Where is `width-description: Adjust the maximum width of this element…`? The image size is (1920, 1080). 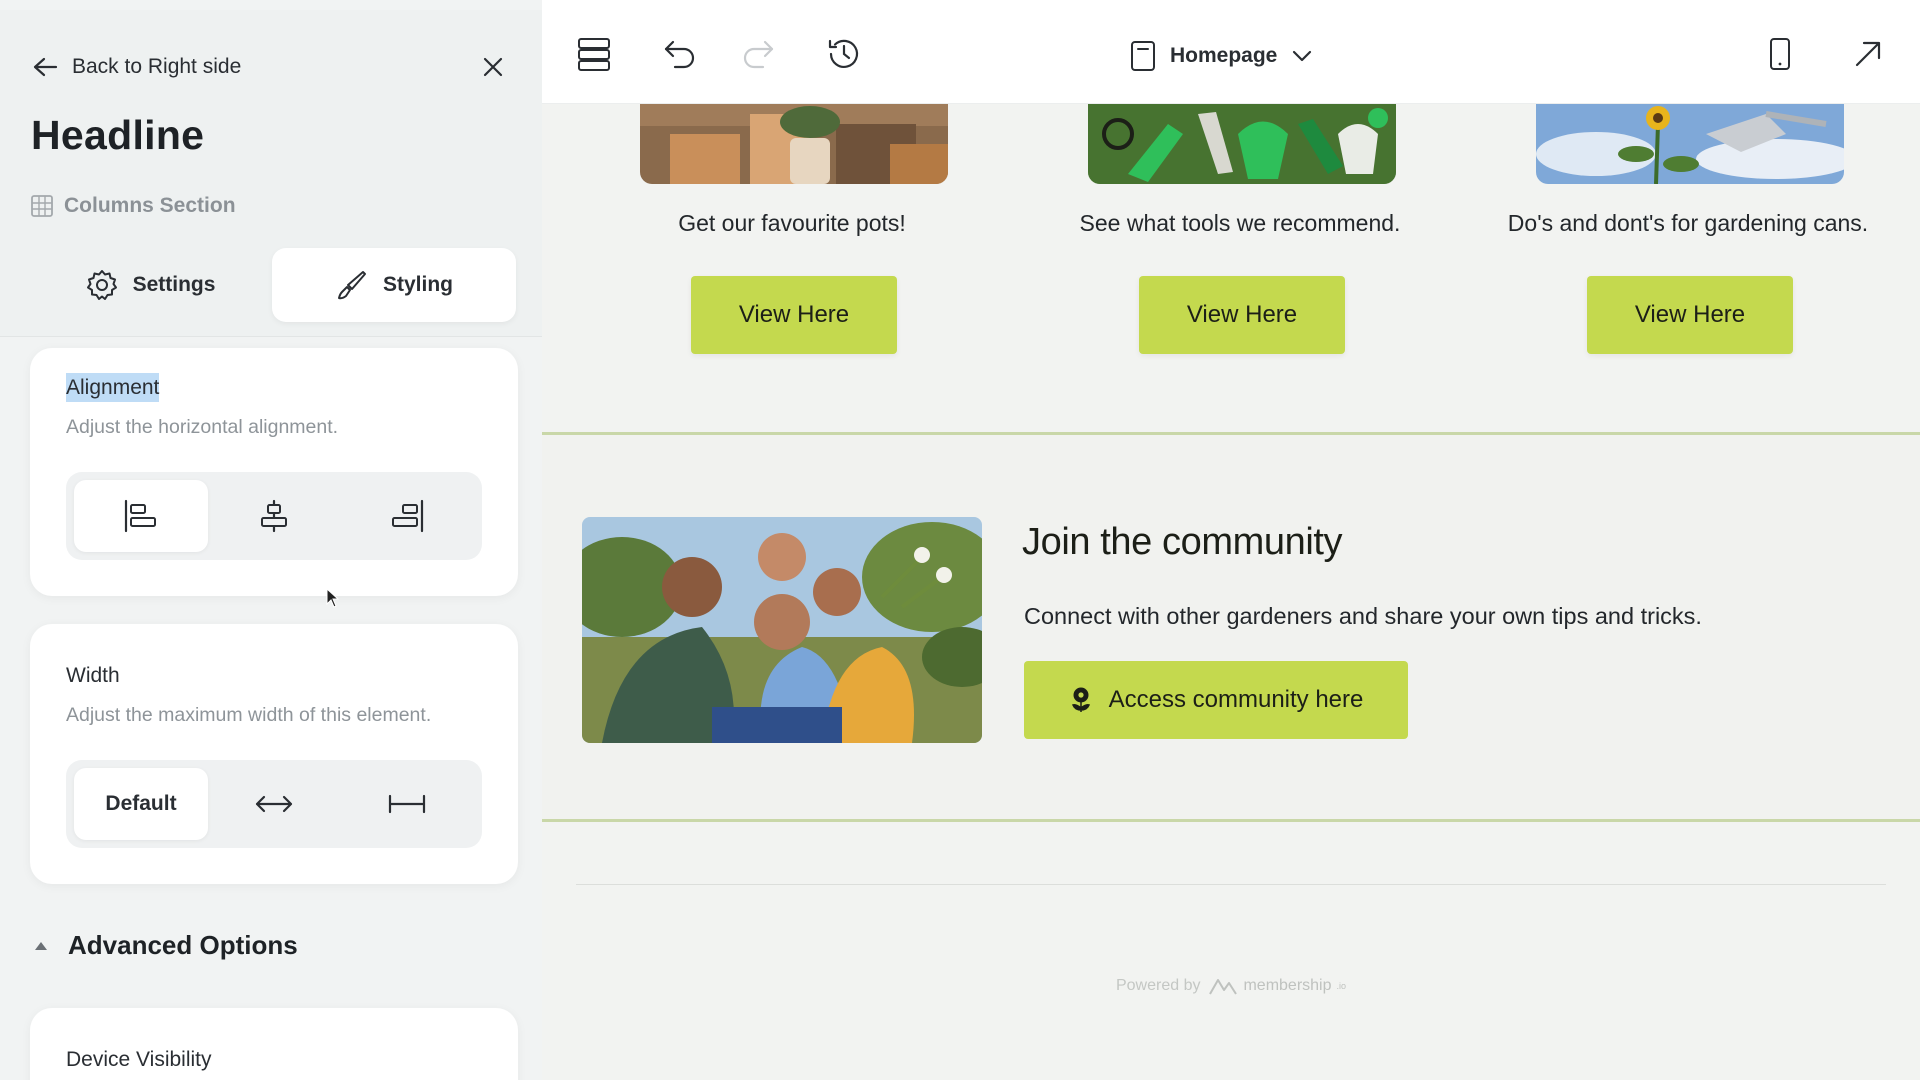 width-description: Adjust the maximum width of this element… is located at coordinates (249, 715).